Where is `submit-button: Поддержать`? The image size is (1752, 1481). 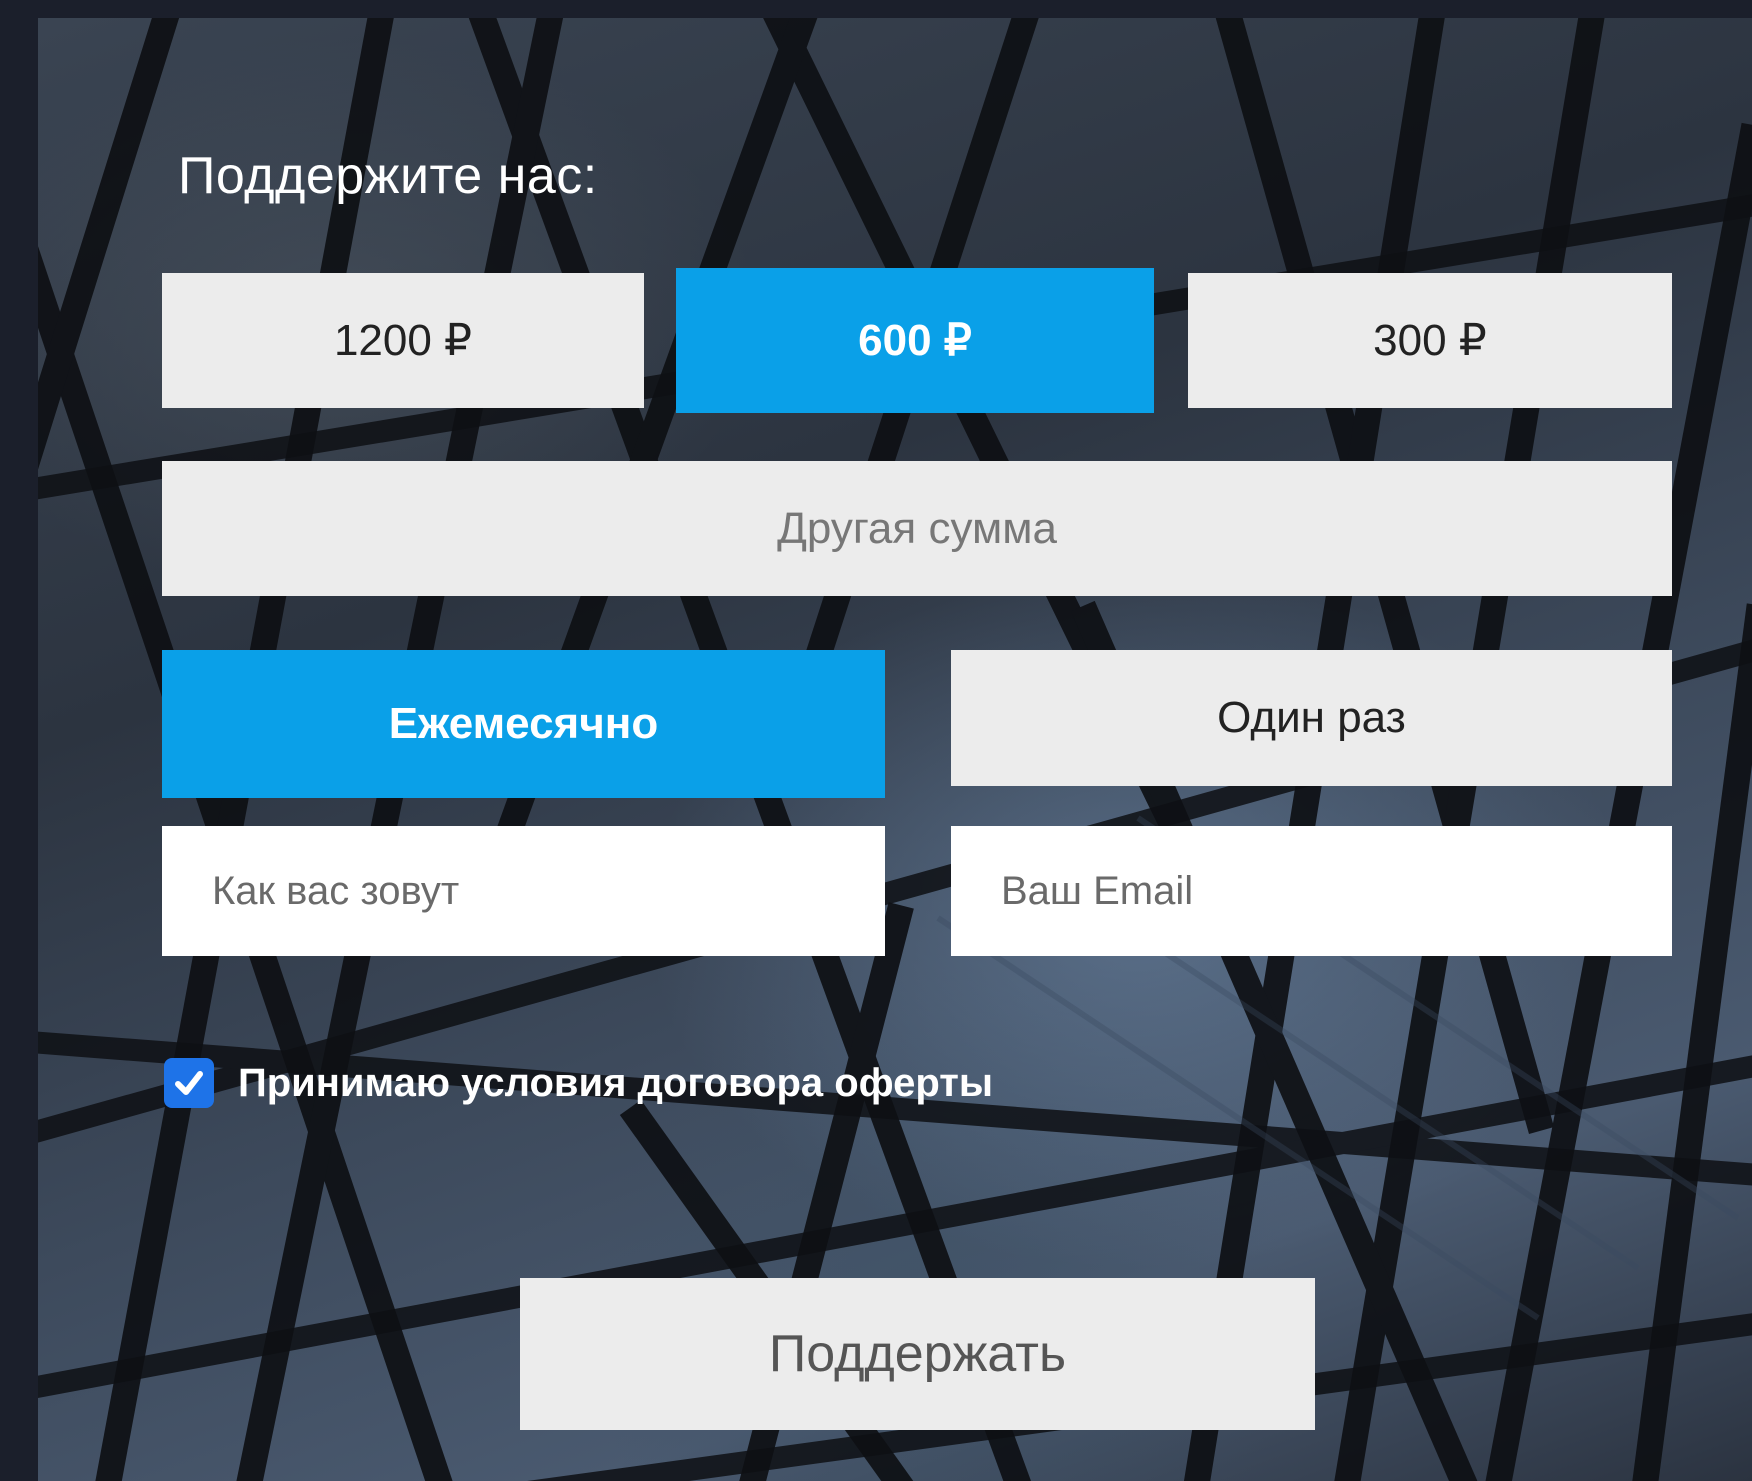
submit-button: Поддержать is located at coordinates (917, 1354).